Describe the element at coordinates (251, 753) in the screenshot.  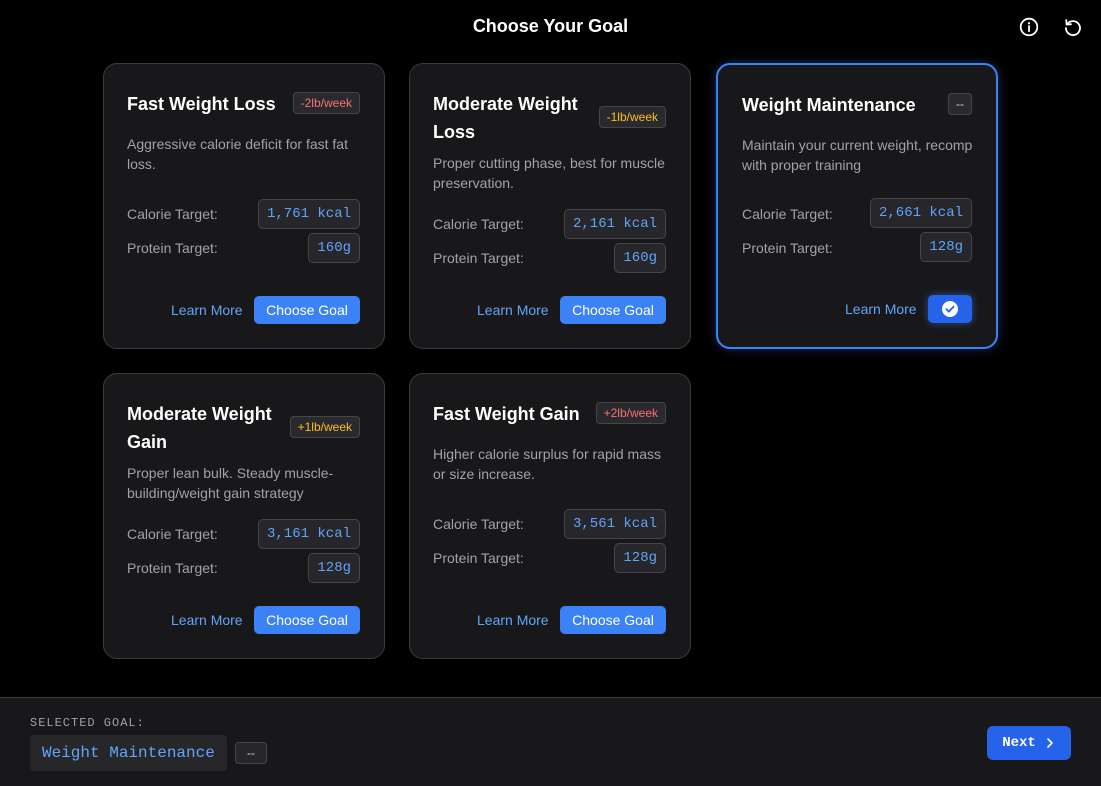
I see `selected-goal-badge: --` at that location.